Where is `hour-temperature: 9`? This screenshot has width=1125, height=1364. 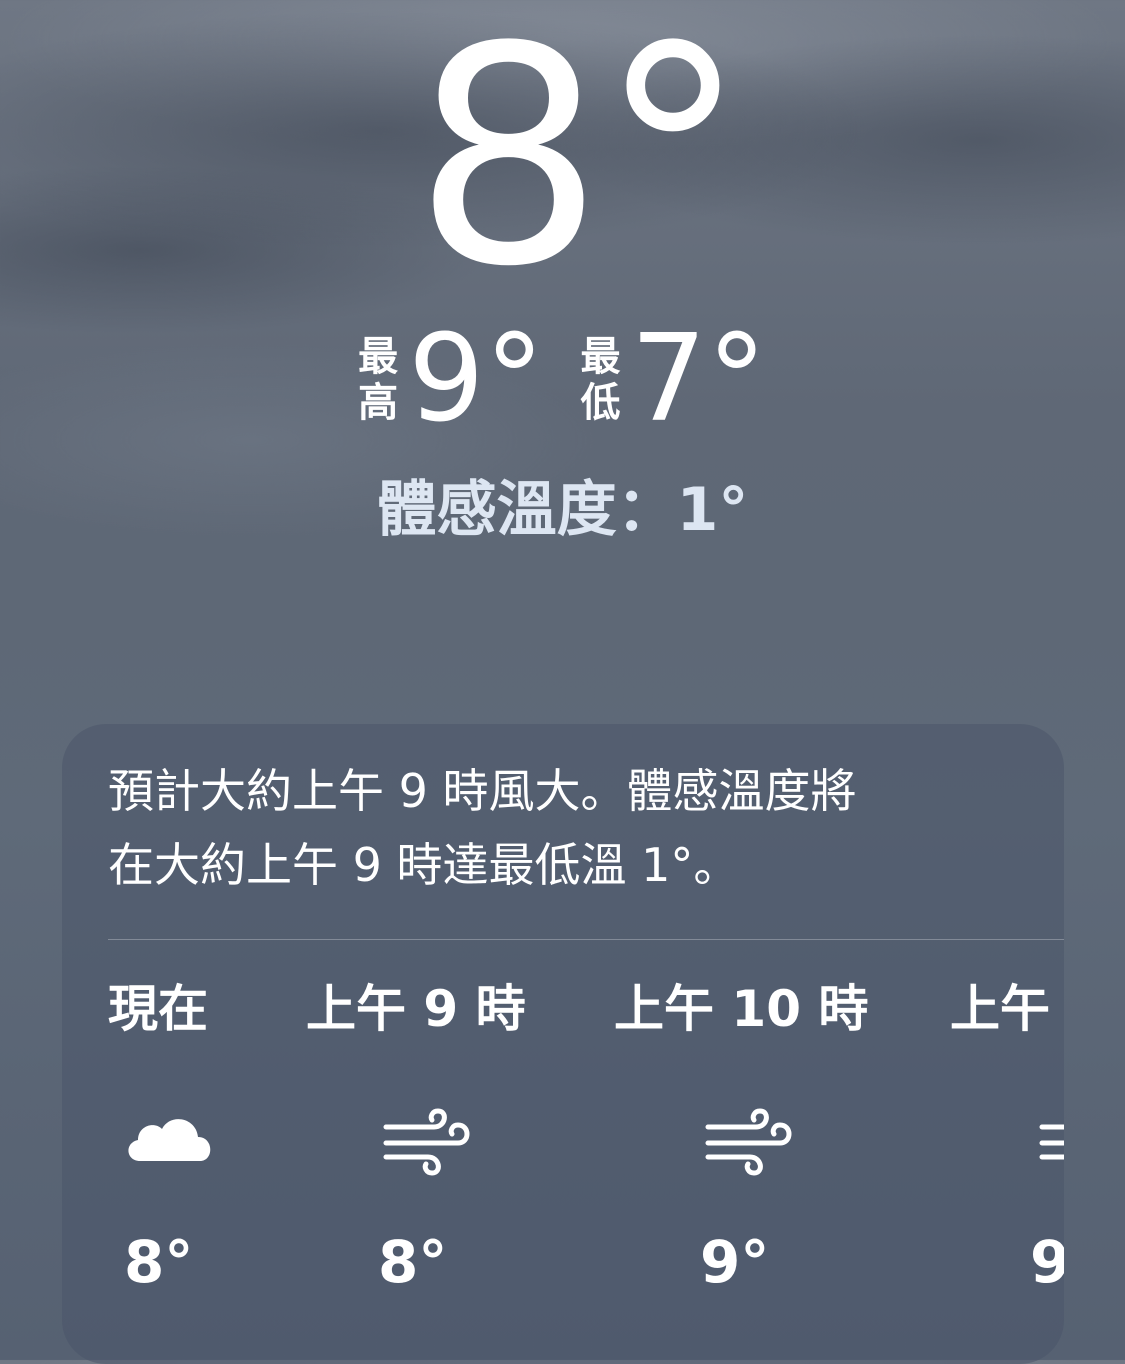 hour-temperature: 9 is located at coordinates (1047, 1262).